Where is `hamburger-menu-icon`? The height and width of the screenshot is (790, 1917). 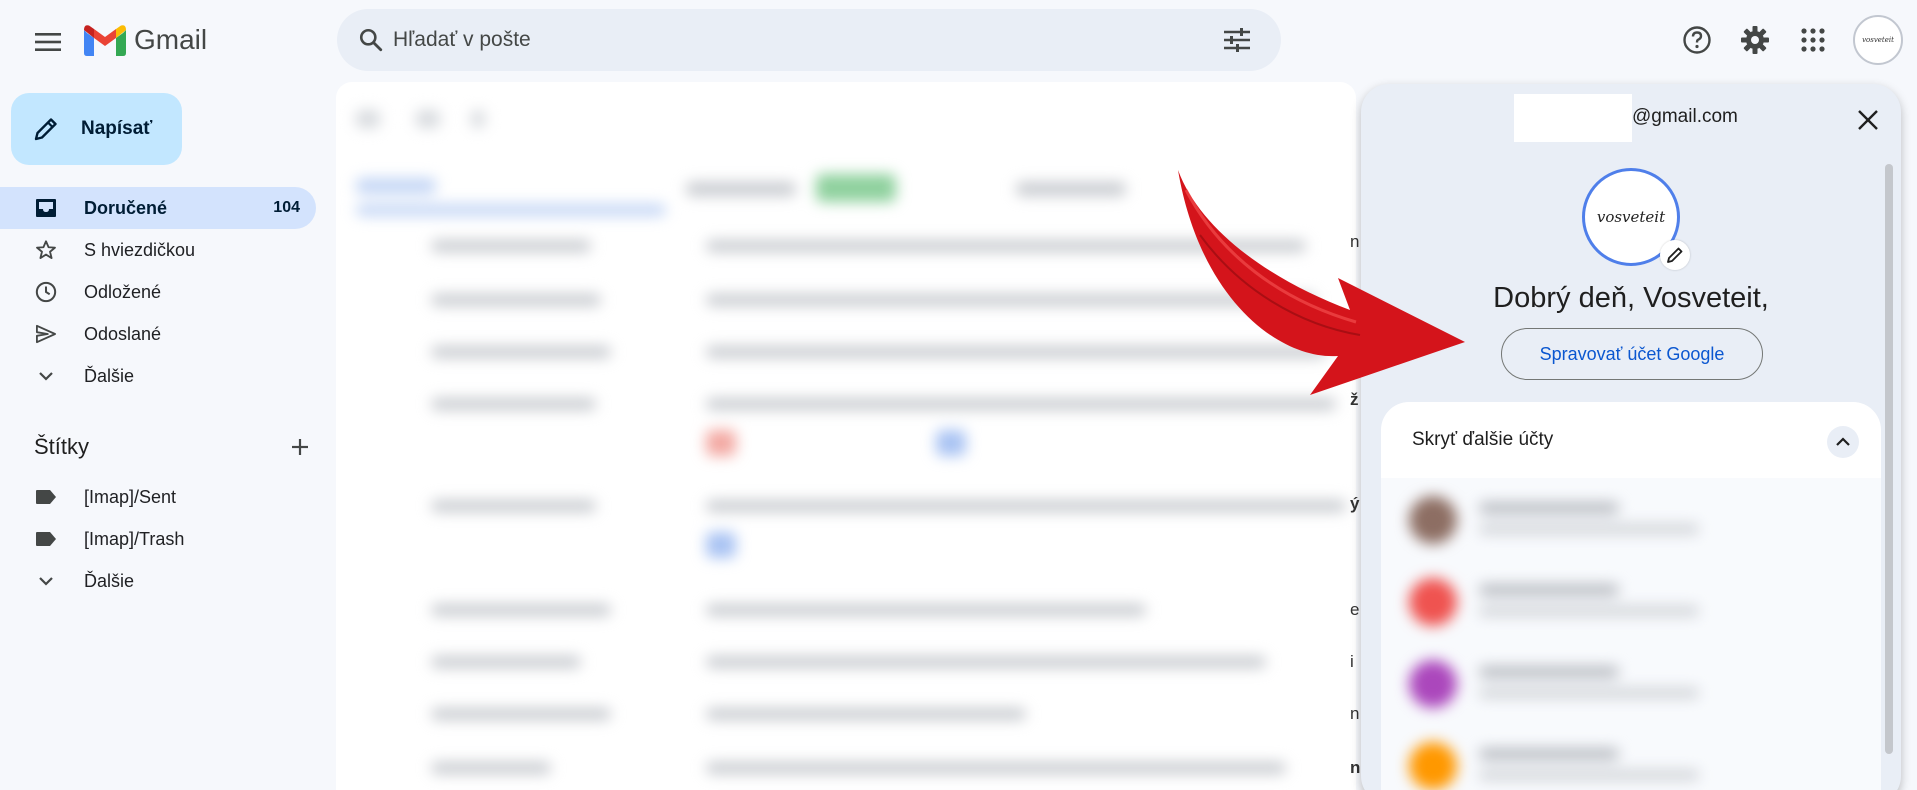
hamburger-menu-icon is located at coordinates (48, 42).